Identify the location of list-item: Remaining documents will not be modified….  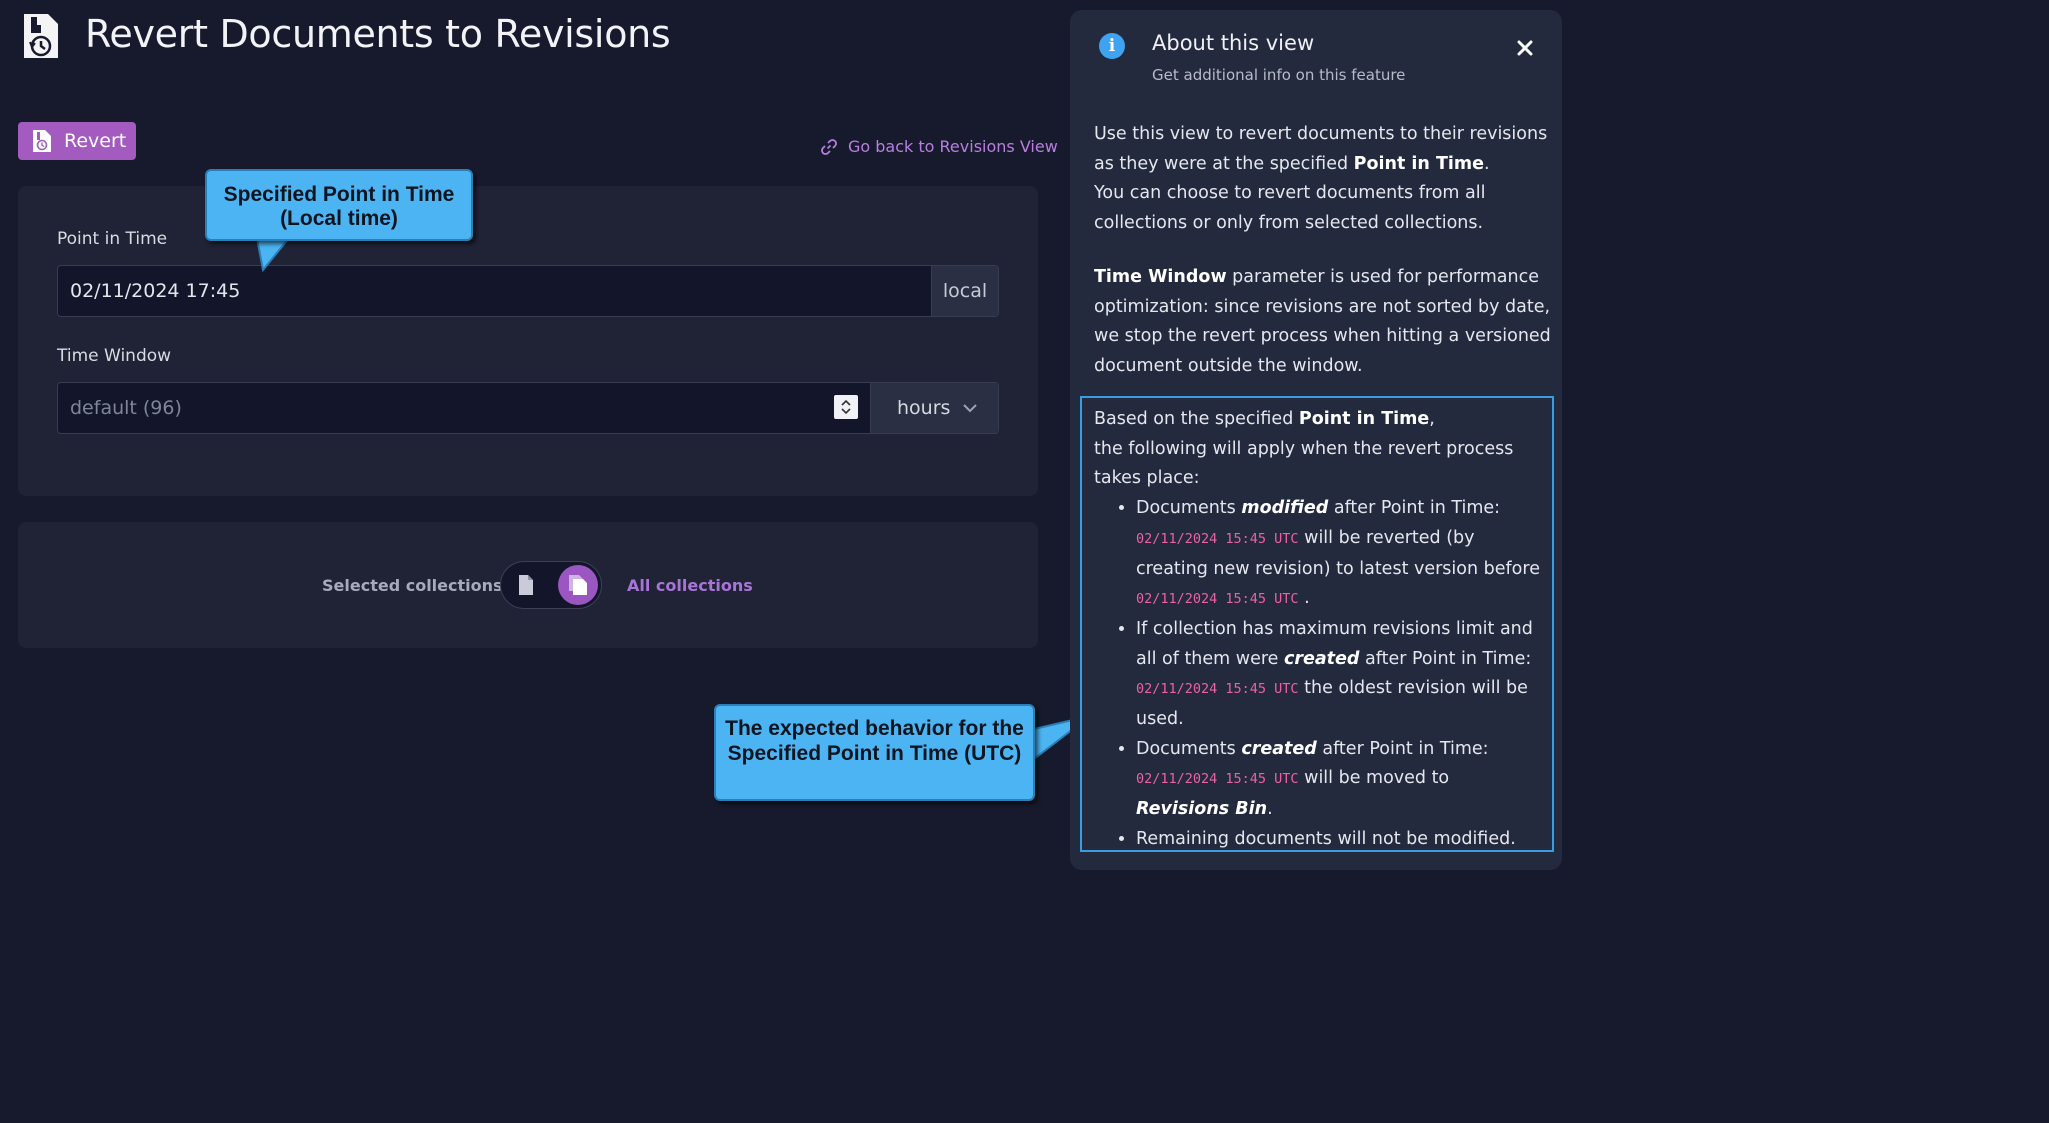
(1338, 840).